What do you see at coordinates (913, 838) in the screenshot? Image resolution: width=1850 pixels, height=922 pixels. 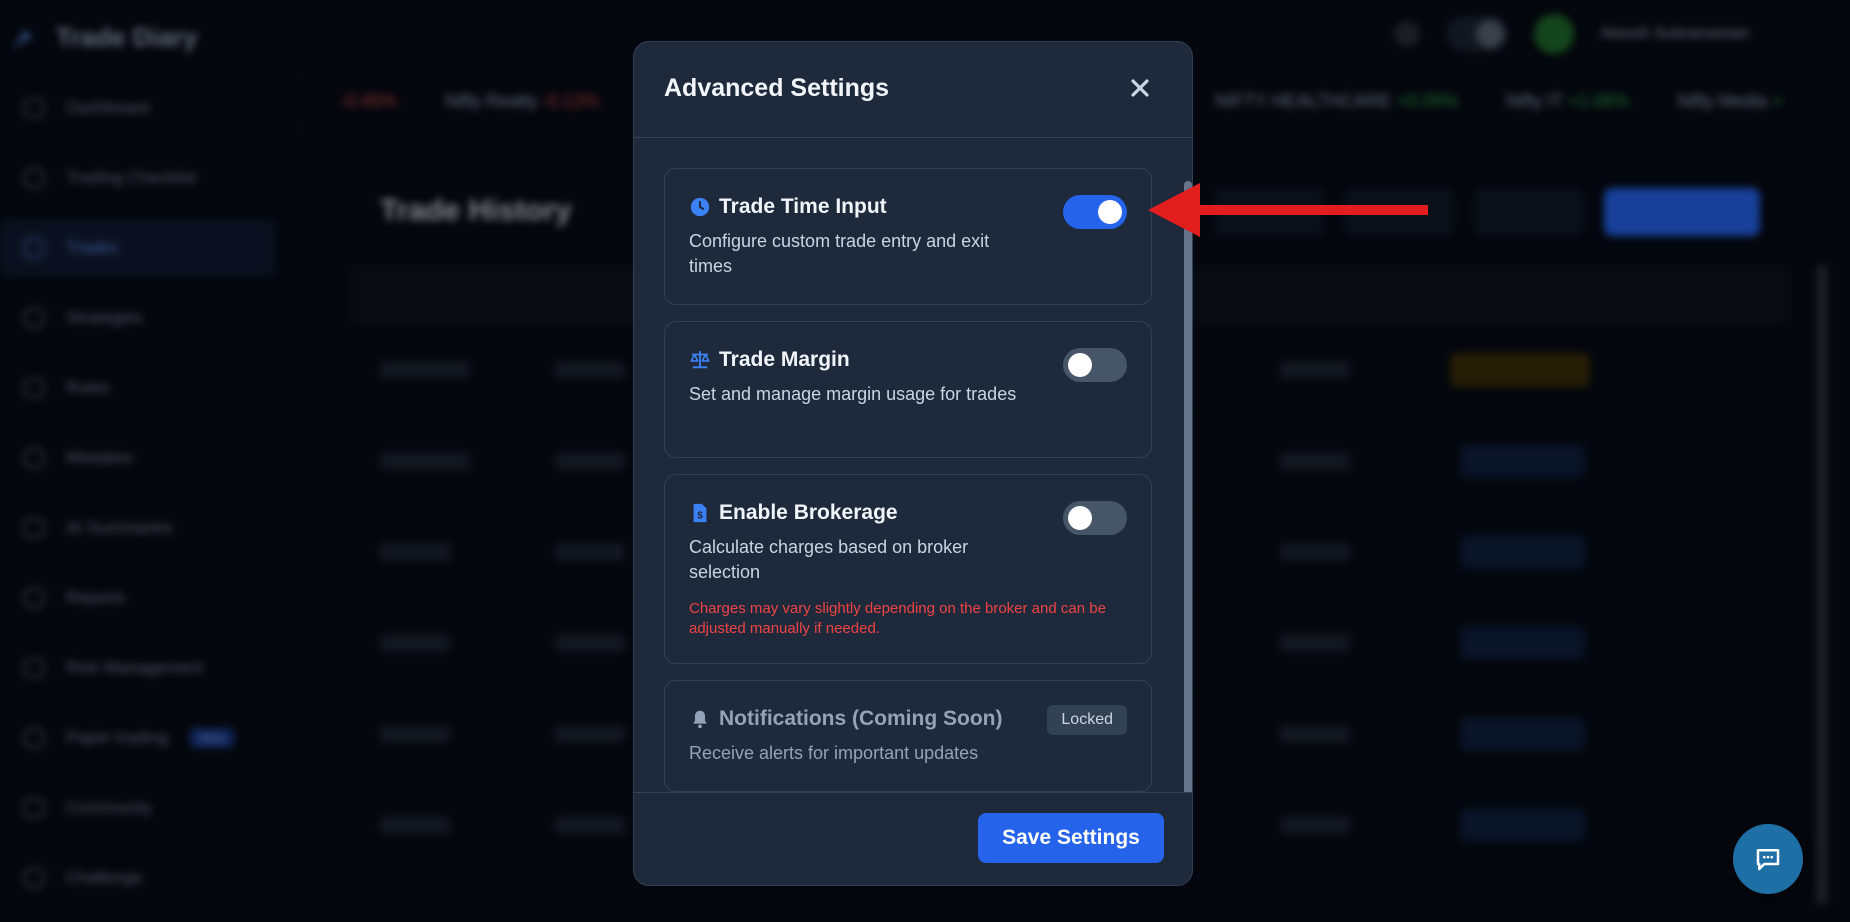 I see `modal-footer: Save Settings` at bounding box center [913, 838].